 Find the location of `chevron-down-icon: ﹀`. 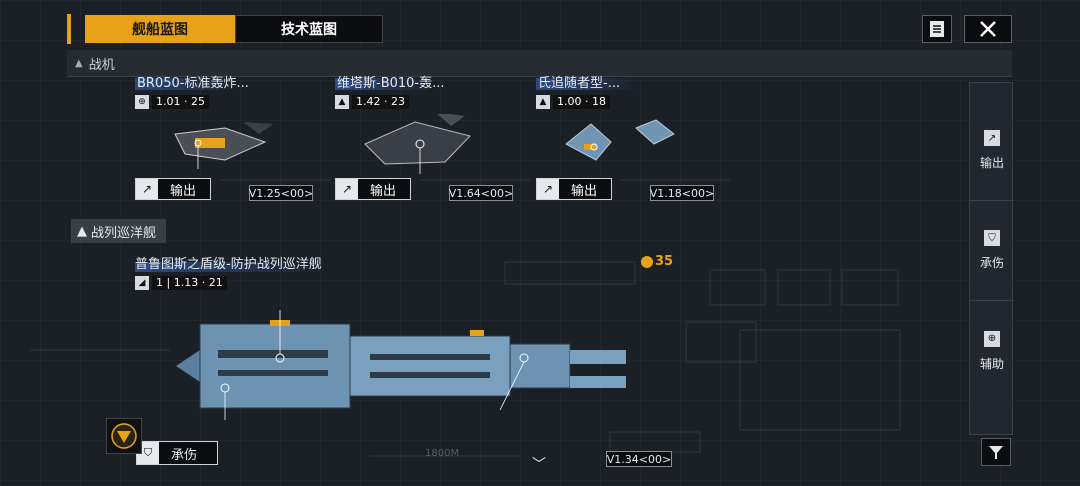

chevron-down-icon: ﹀ is located at coordinates (539, 464).